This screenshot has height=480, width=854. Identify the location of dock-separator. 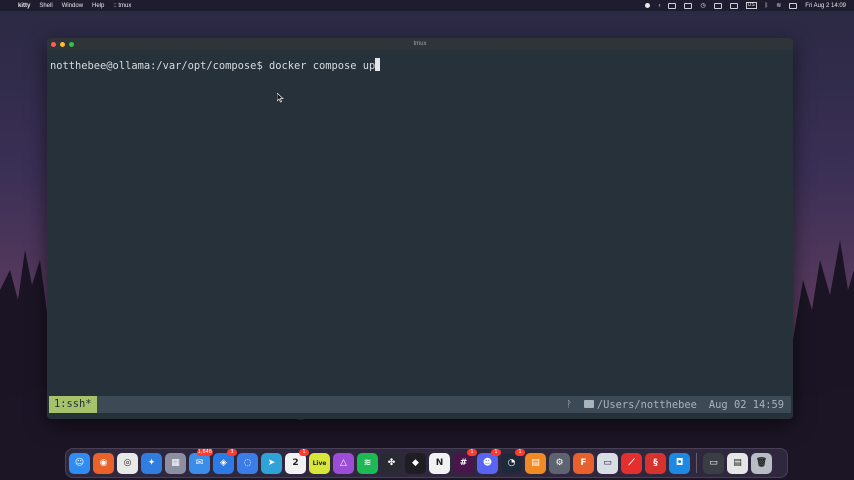
(696, 463).